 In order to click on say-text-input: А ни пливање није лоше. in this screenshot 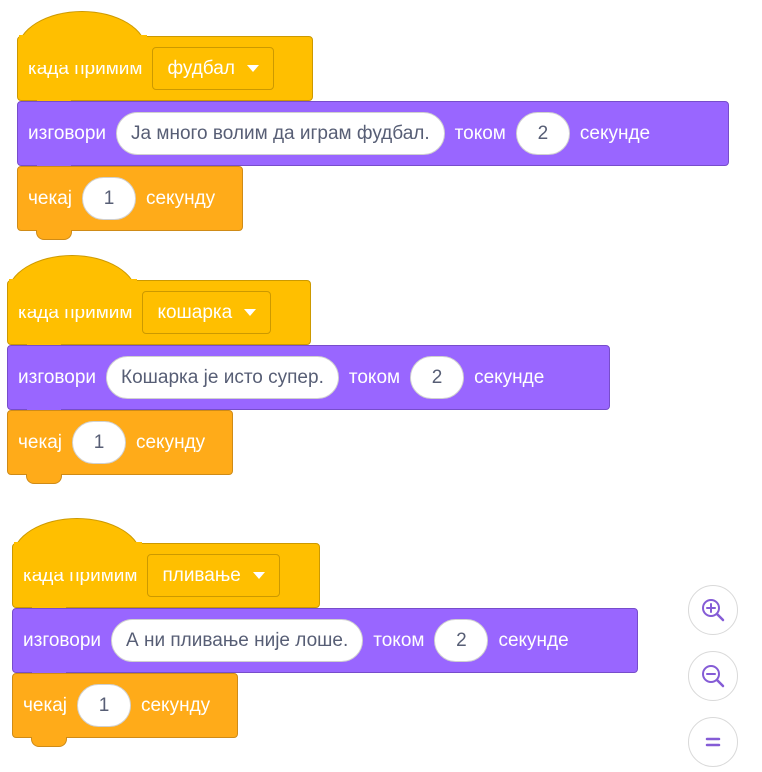, I will do `click(237, 640)`.